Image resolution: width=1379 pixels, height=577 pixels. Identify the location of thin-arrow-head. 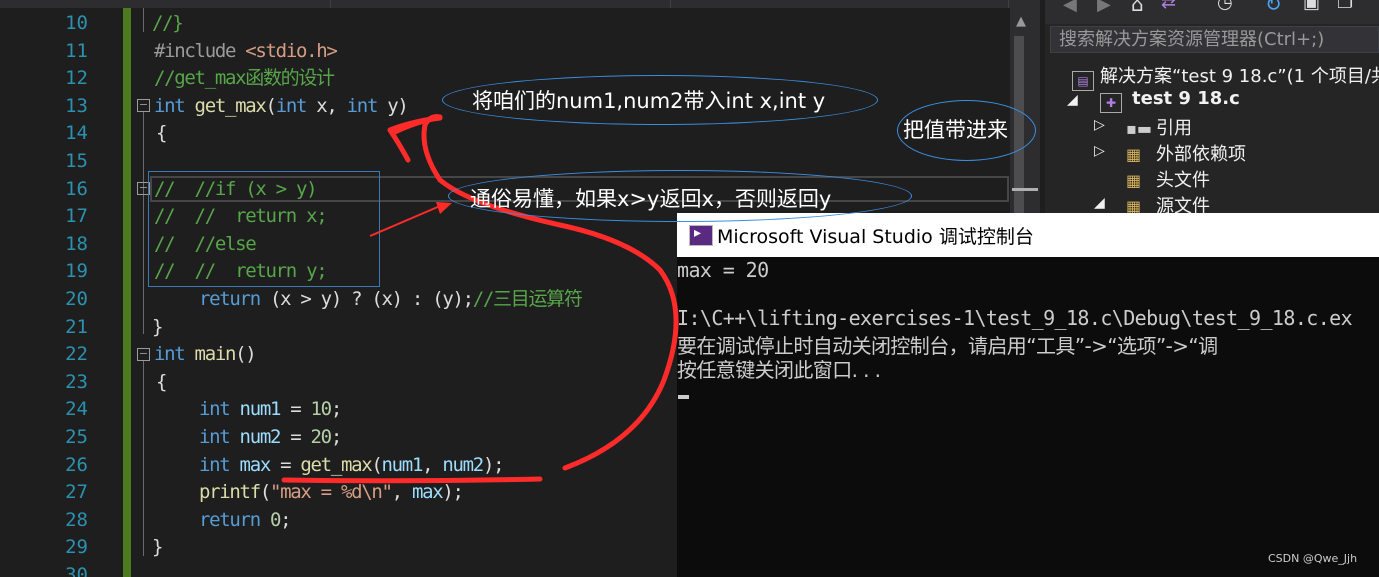
(444, 208).